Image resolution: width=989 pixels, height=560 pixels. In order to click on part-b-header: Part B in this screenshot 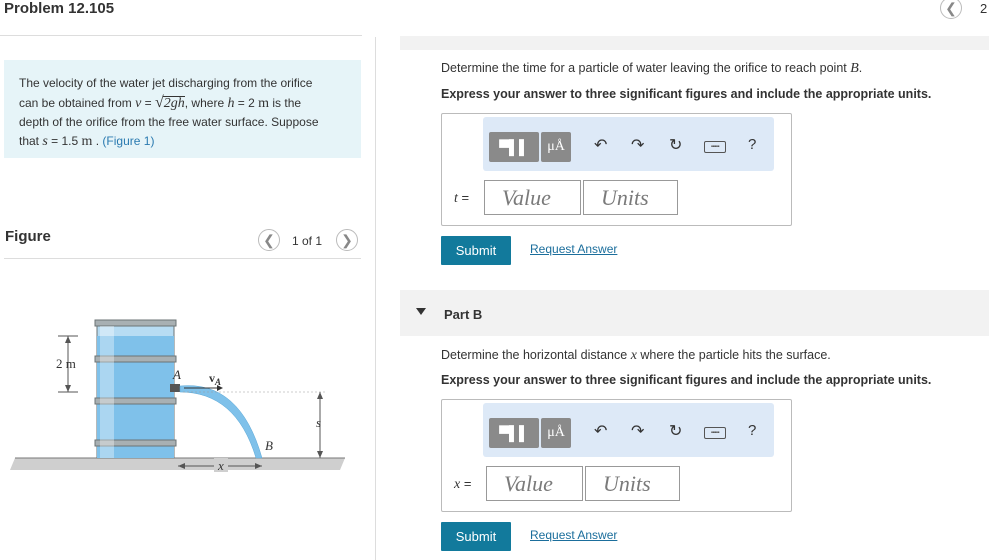, I will do `click(694, 313)`.